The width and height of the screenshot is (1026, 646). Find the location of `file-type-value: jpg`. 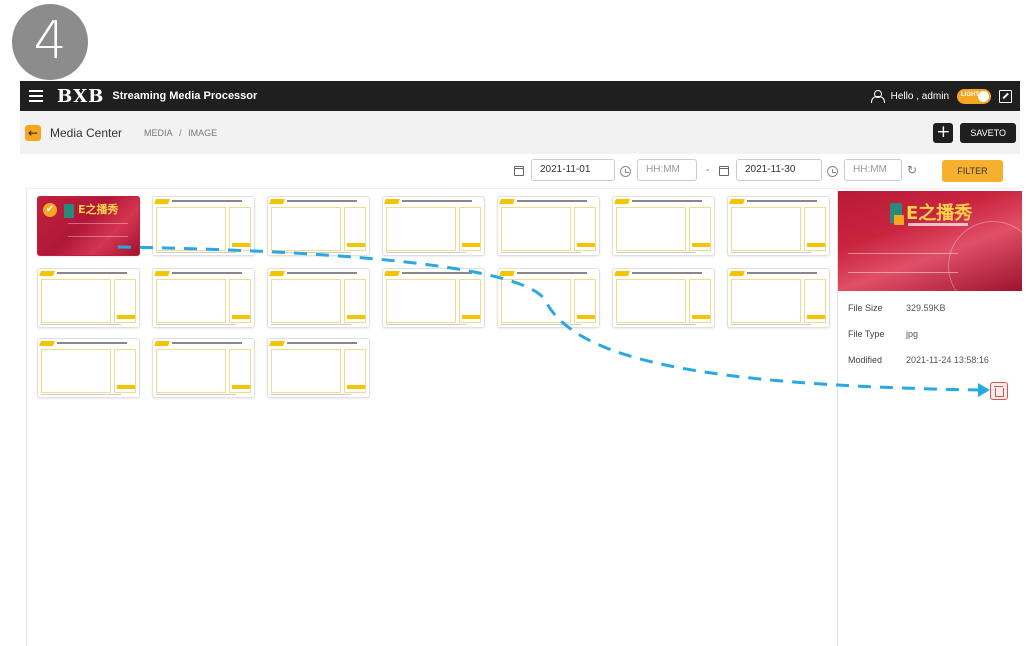

file-type-value: jpg is located at coordinates (912, 334).